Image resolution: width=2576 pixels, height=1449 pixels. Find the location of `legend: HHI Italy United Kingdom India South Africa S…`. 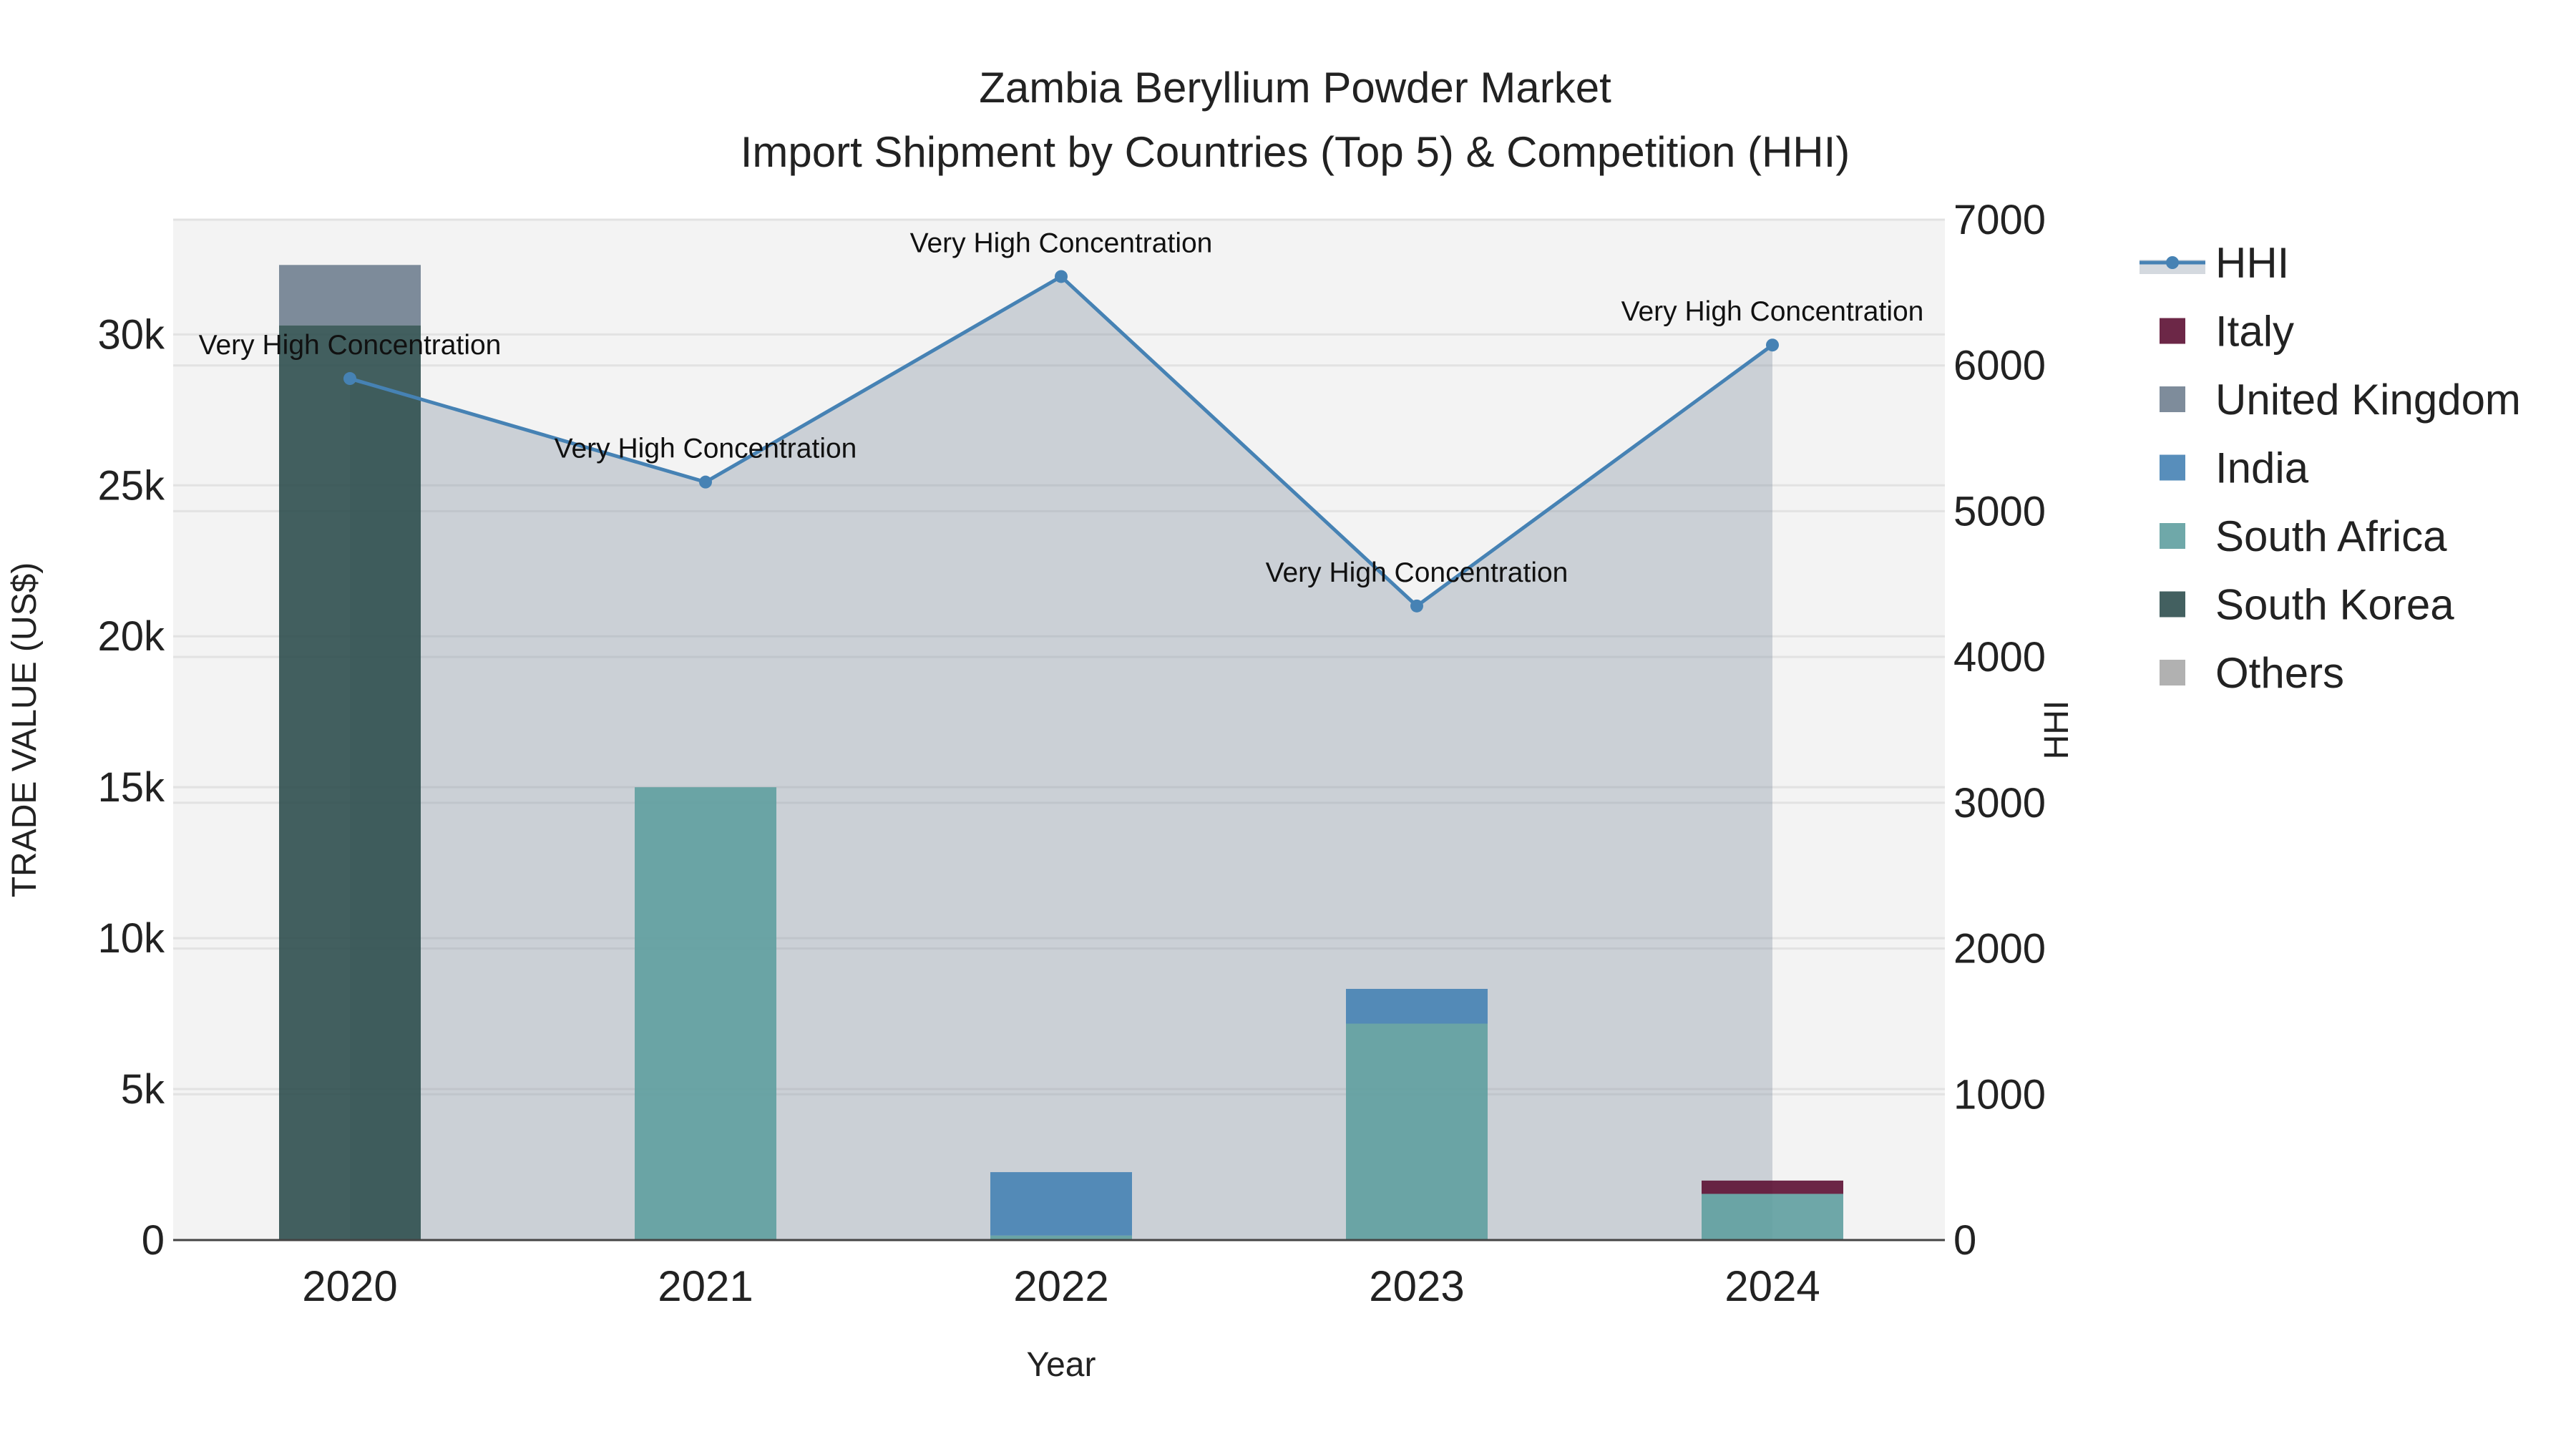

legend: HHI Italy United Kingdom India South Africa S… is located at coordinates (2330, 468).